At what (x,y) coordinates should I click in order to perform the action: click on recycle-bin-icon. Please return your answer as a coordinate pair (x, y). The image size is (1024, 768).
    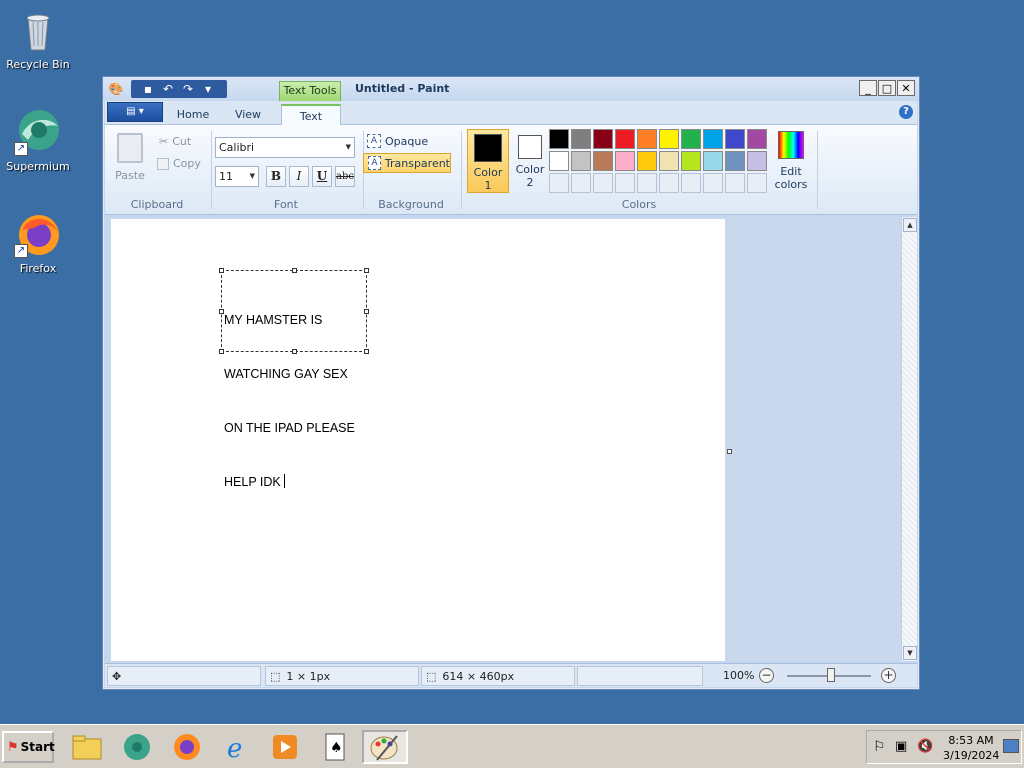
    Looking at the image, I should click on (38, 30).